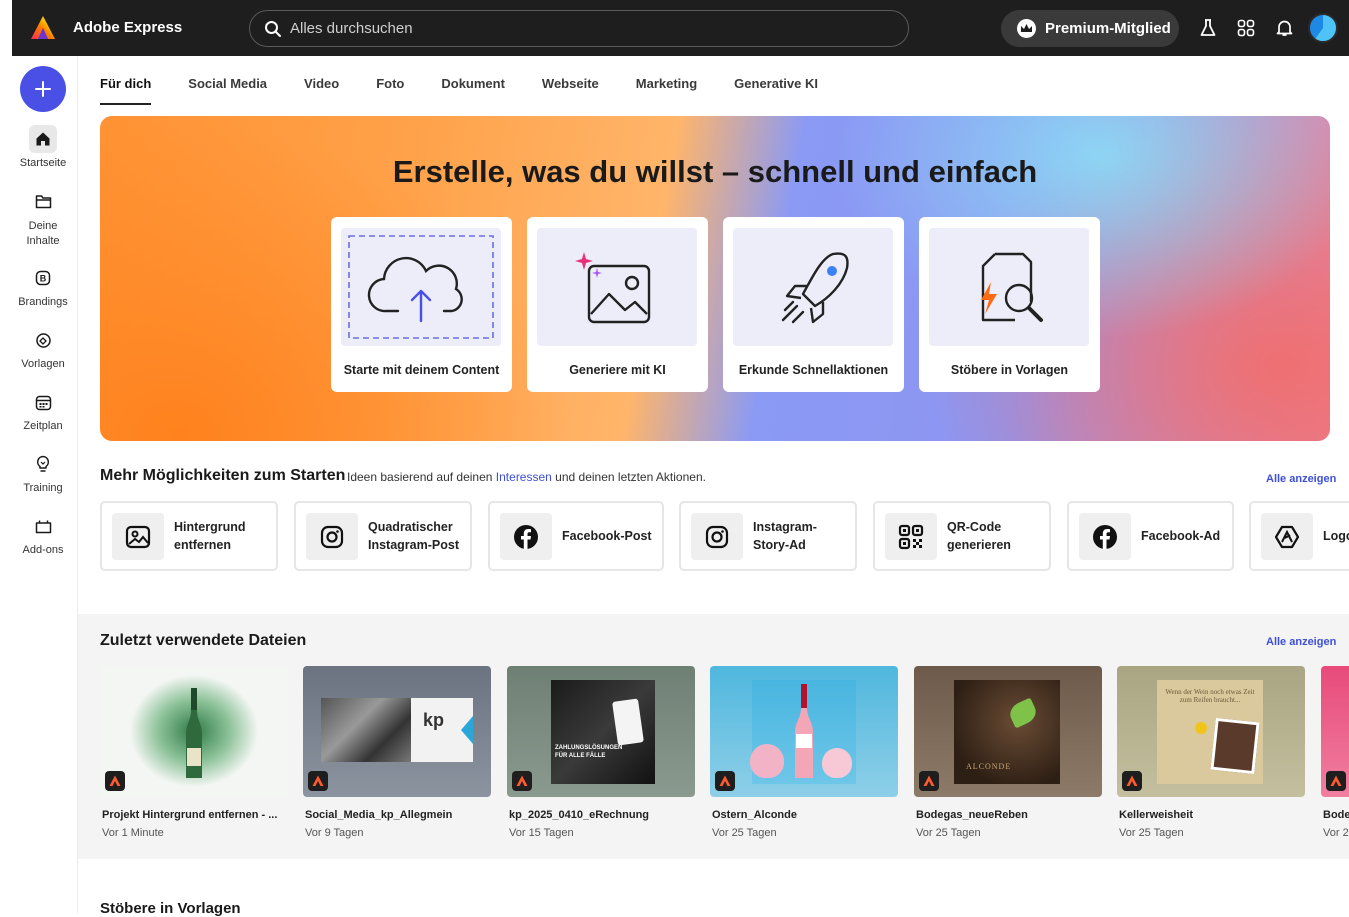 The image size is (1349, 917). I want to click on premium-label: Premium-Mitglied, so click(1108, 28).